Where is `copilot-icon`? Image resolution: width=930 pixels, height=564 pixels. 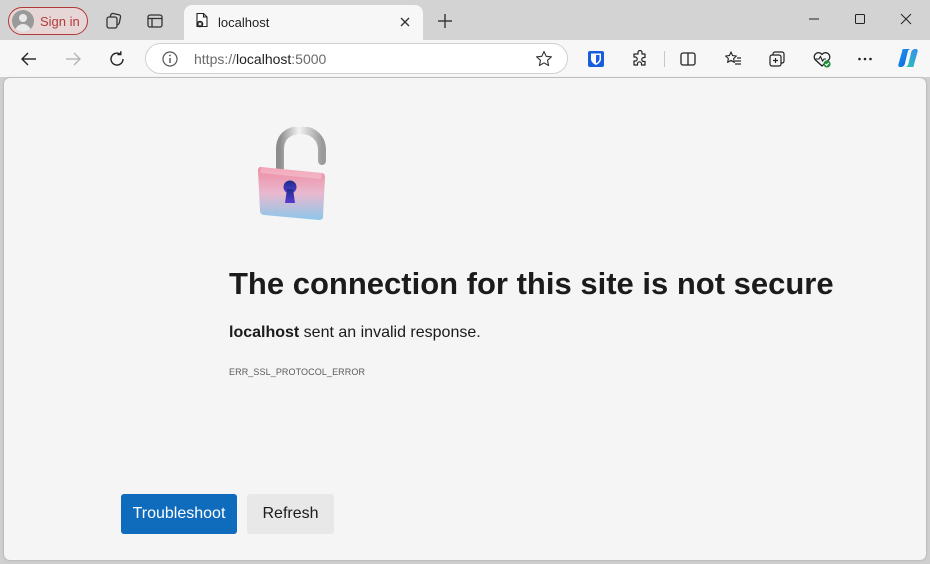
copilot-icon is located at coordinates (908, 58).